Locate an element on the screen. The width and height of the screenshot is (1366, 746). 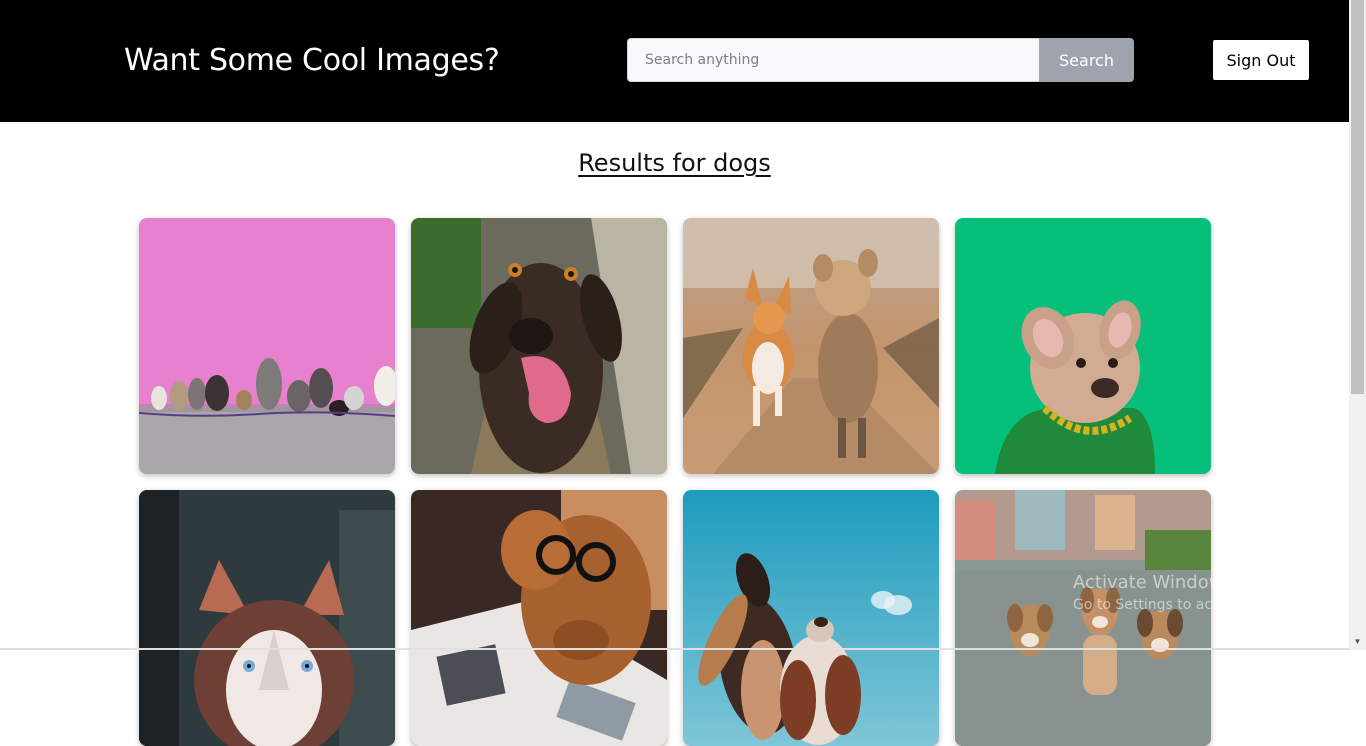
french-bulldog-image is located at coordinates (1083, 346).